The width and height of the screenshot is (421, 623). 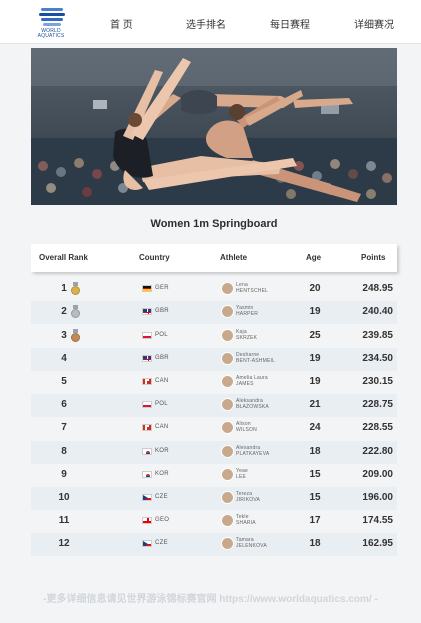 I want to click on table-row: 7 CAN Alison WILSON 24 228.55, so click(x=214, y=428).